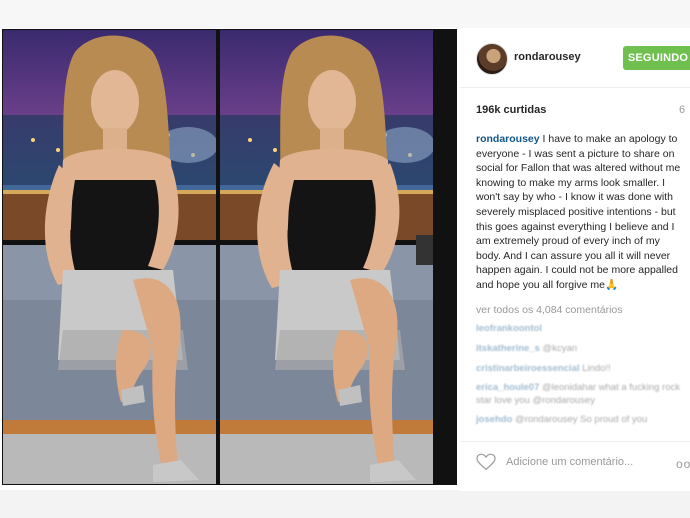  What do you see at coordinates (507, 387) in the screenshot?
I see `comment-username: erica_houle07` at bounding box center [507, 387].